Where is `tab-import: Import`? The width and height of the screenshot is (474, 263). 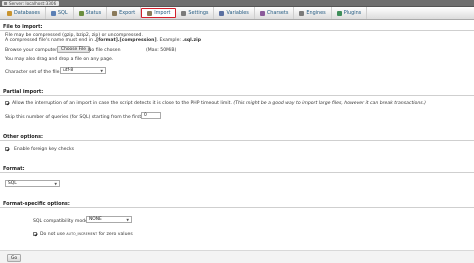 tab-import: Import is located at coordinates (159, 13).